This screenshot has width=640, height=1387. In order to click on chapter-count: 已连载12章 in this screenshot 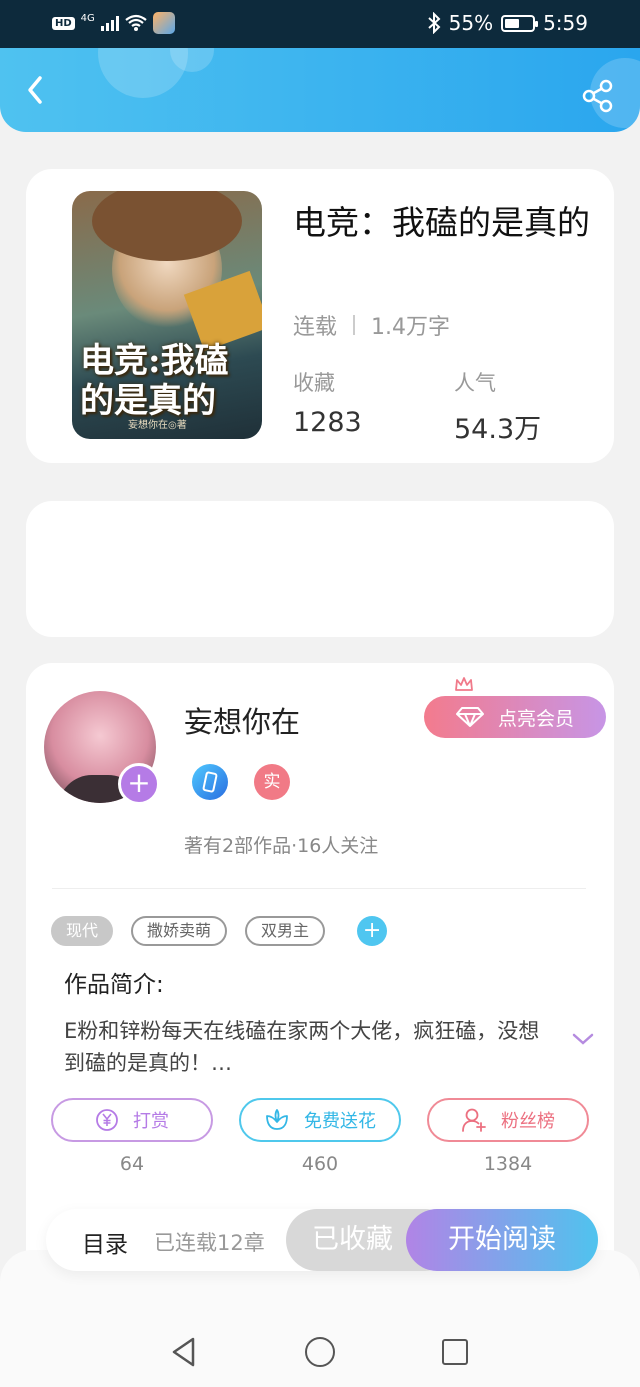, I will do `click(209, 1243)`.